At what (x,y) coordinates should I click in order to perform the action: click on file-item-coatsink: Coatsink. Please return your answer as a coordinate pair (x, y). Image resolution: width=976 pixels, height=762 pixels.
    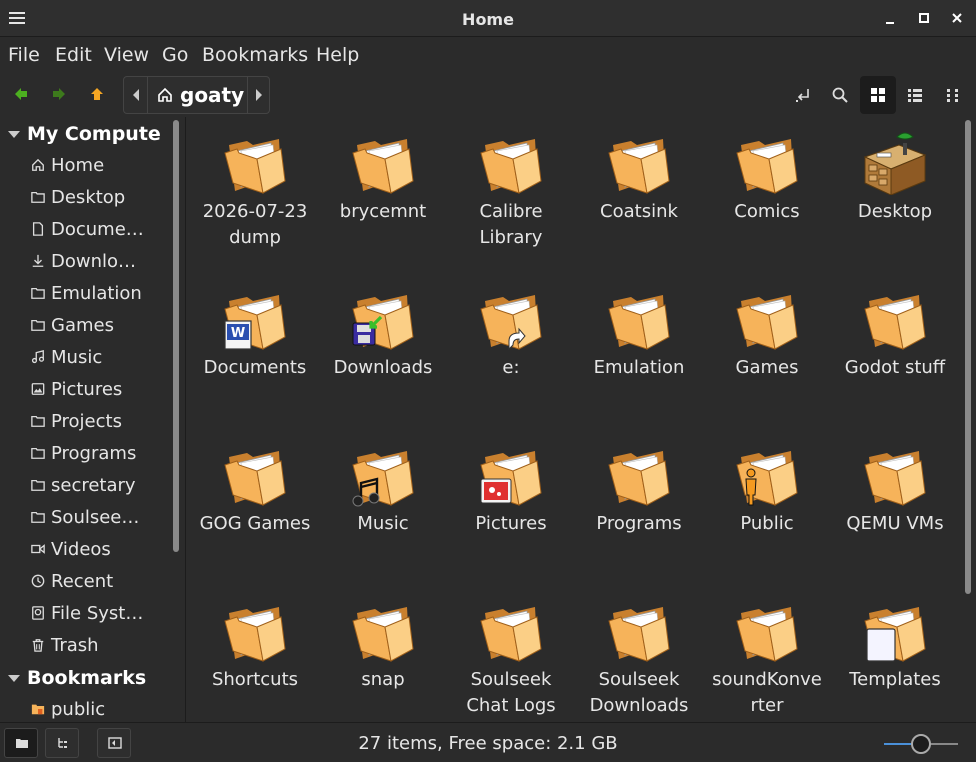
    Looking at the image, I should click on (639, 195).